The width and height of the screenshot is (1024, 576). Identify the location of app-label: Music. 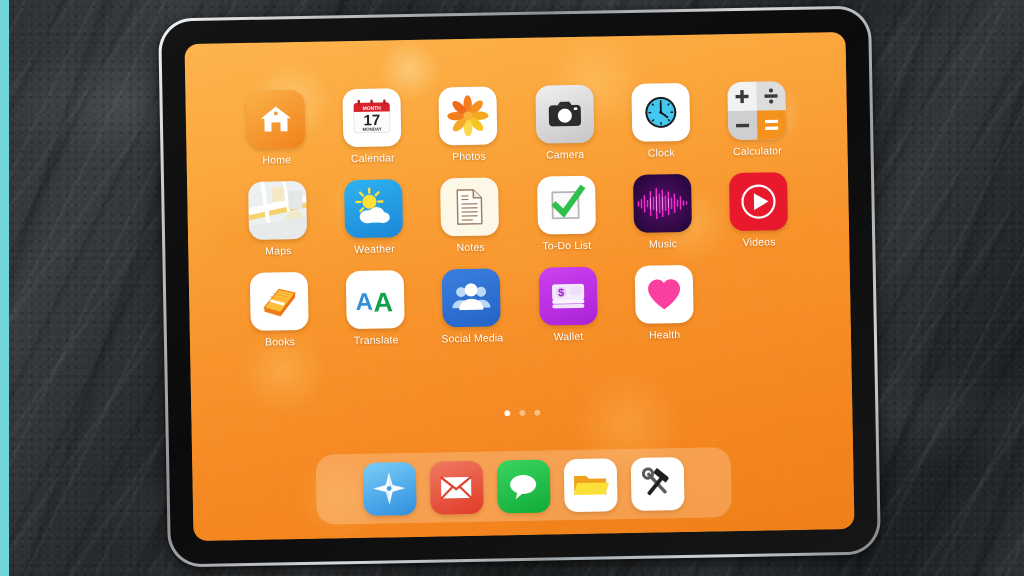
(663, 244).